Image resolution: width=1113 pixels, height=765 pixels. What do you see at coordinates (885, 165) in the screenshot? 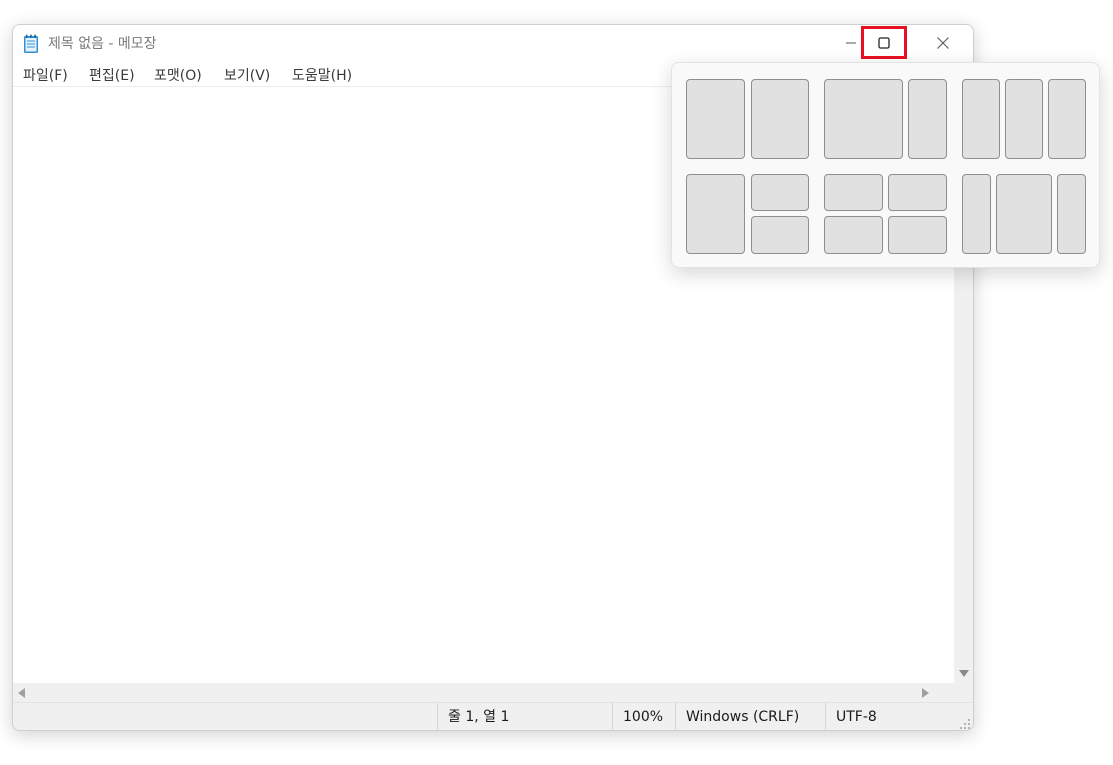
I see `snap-layouts-flyout` at bounding box center [885, 165].